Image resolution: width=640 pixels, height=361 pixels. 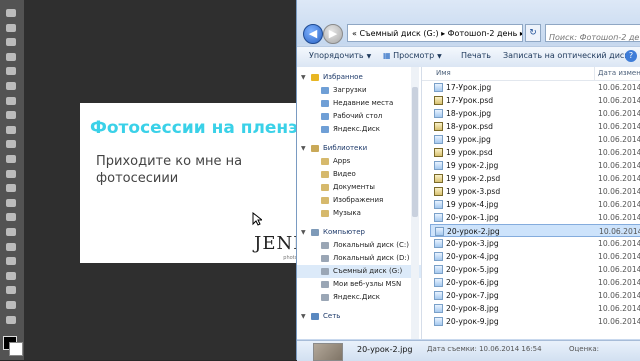 I want to click on nav-item-drive: Локальный диск (C:), so click(x=359, y=245).